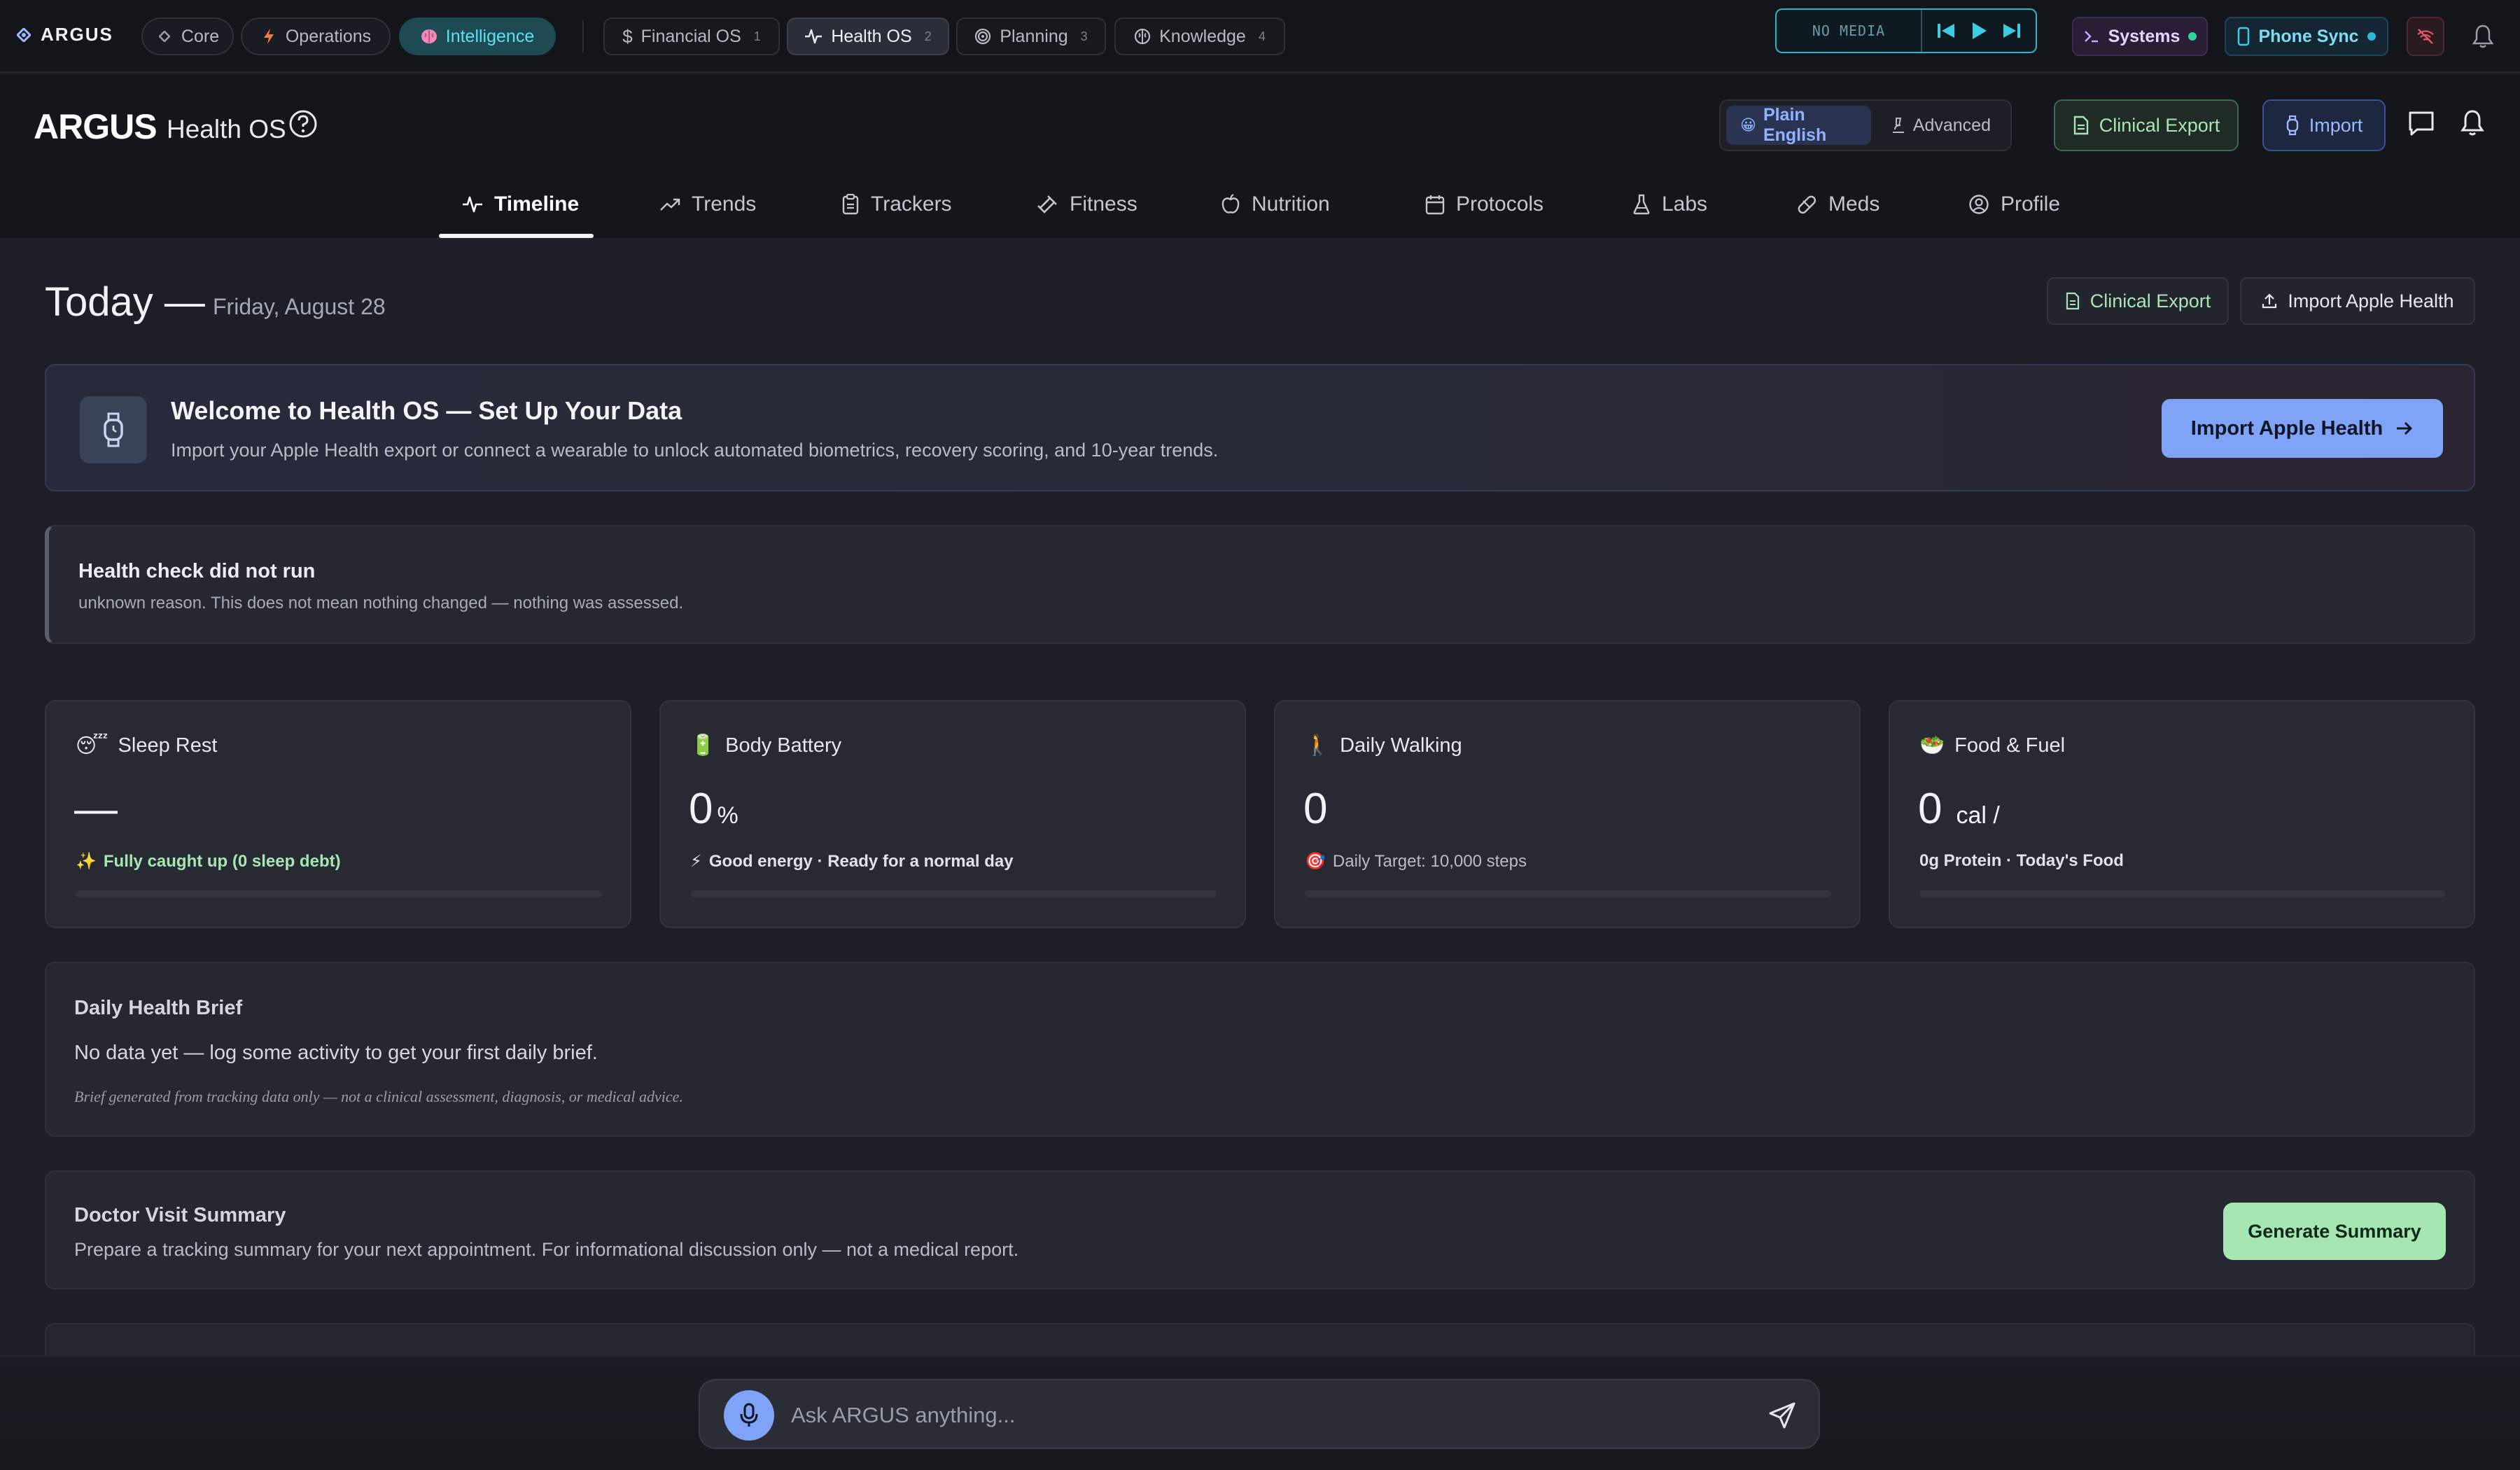 The image size is (2520, 1470). I want to click on tab-planning: Planning 3, so click(1031, 36).